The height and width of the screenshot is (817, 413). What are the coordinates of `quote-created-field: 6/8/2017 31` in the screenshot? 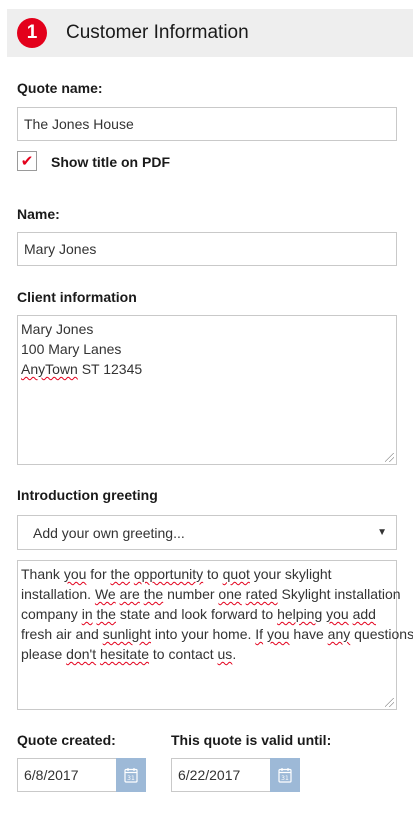 It's located at (81, 775).